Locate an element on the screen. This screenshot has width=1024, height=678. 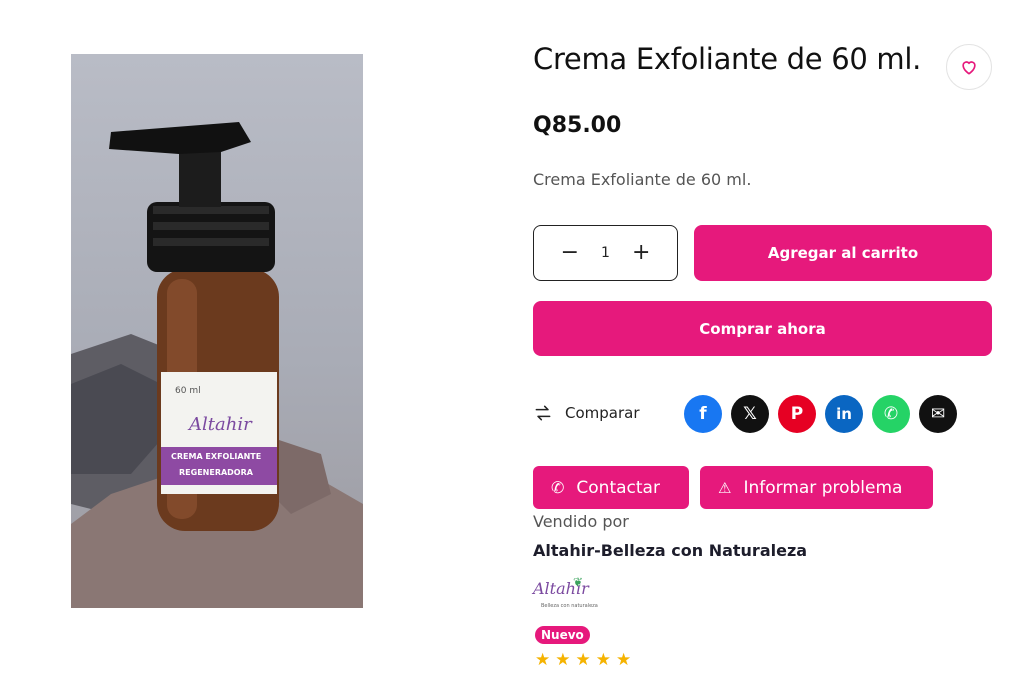
label-size-text: 60 ml is located at coordinates (188, 391).